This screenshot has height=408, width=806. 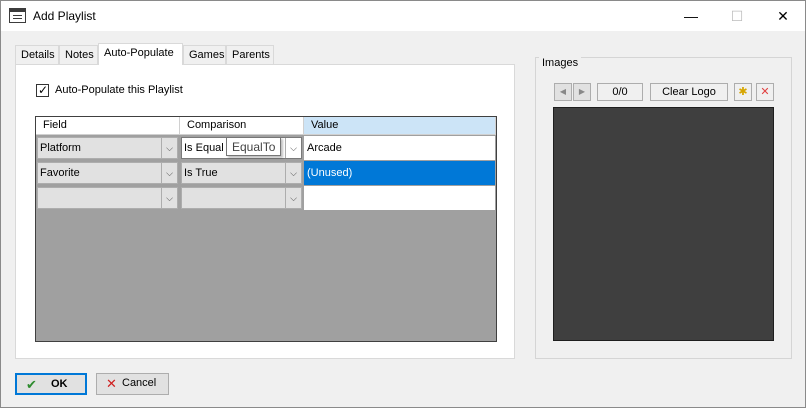 I want to click on delete-icon: ✕, so click(x=765, y=92).